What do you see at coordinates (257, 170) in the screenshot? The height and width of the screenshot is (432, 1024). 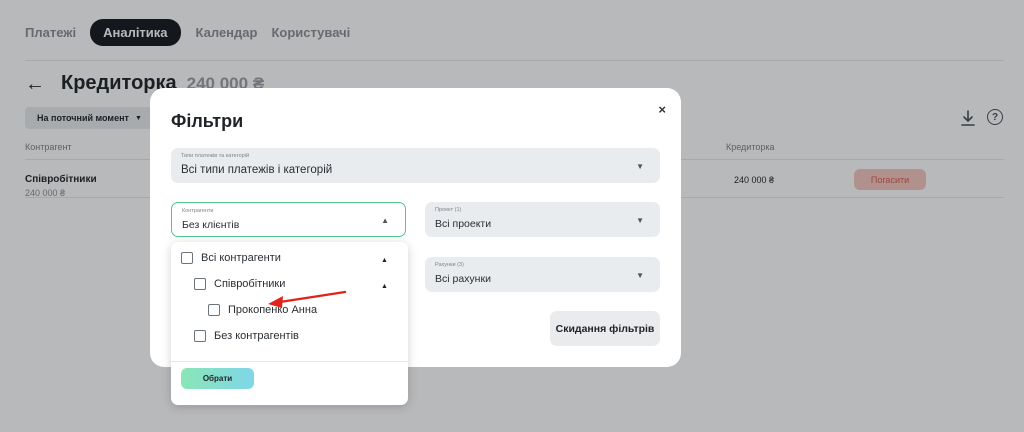 I see `field-value: Всі типи платежів і категорій` at bounding box center [257, 170].